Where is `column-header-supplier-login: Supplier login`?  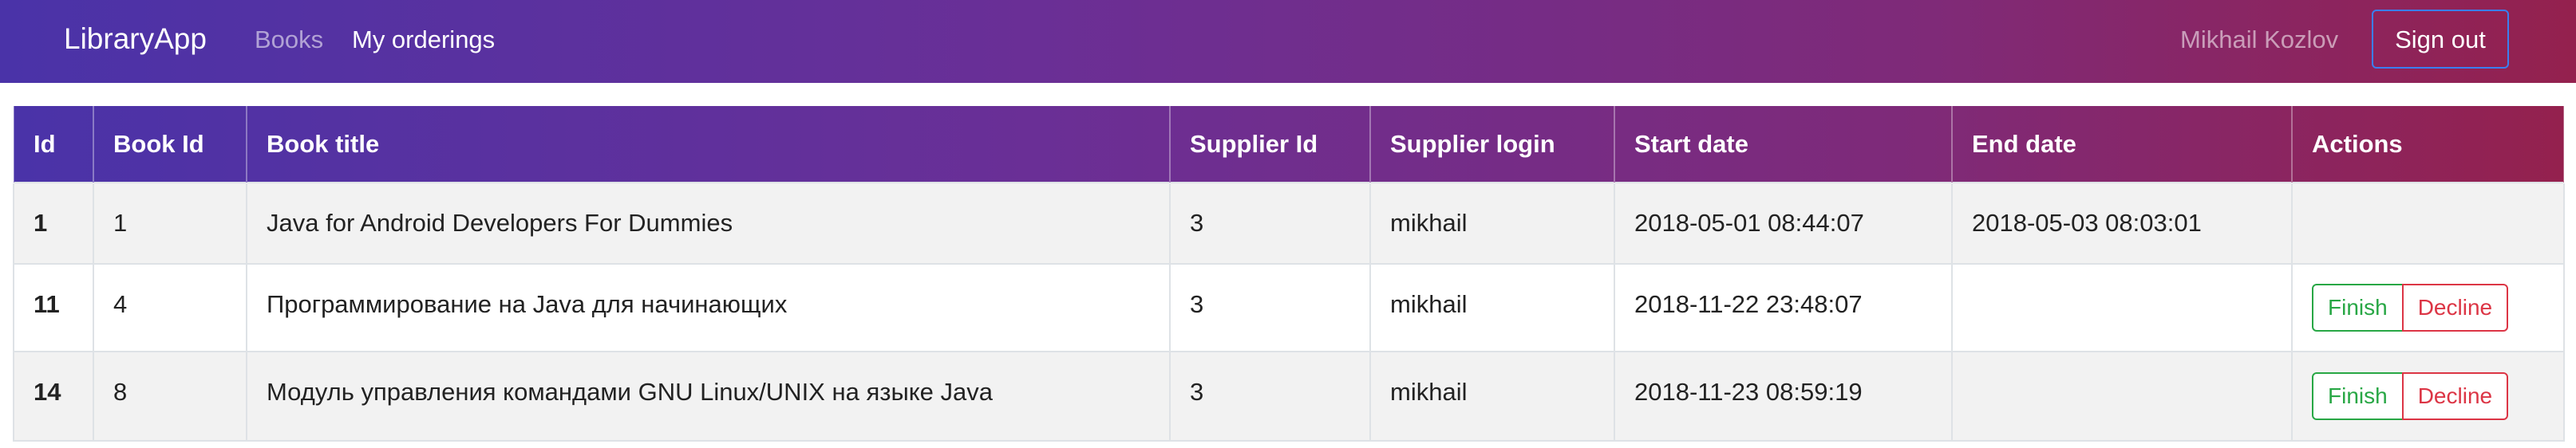 column-header-supplier-login: Supplier login is located at coordinates (1492, 144).